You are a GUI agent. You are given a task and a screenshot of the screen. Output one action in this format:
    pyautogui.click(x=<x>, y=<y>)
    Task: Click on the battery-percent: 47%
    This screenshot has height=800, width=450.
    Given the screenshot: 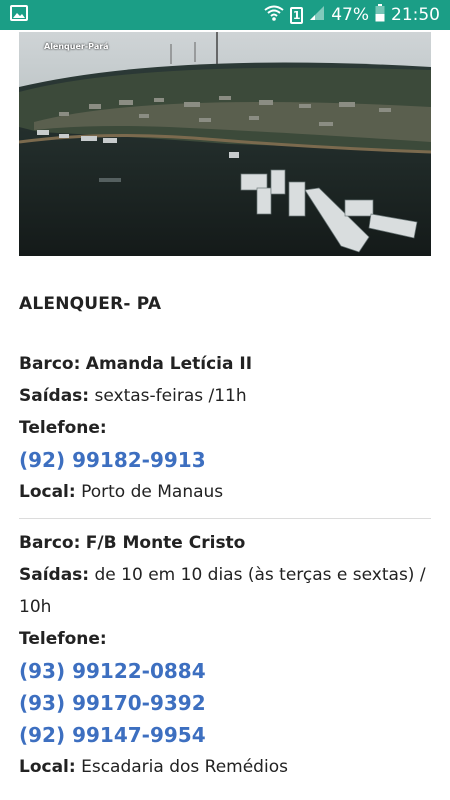 What is the action you would take?
    pyautogui.click(x=350, y=15)
    